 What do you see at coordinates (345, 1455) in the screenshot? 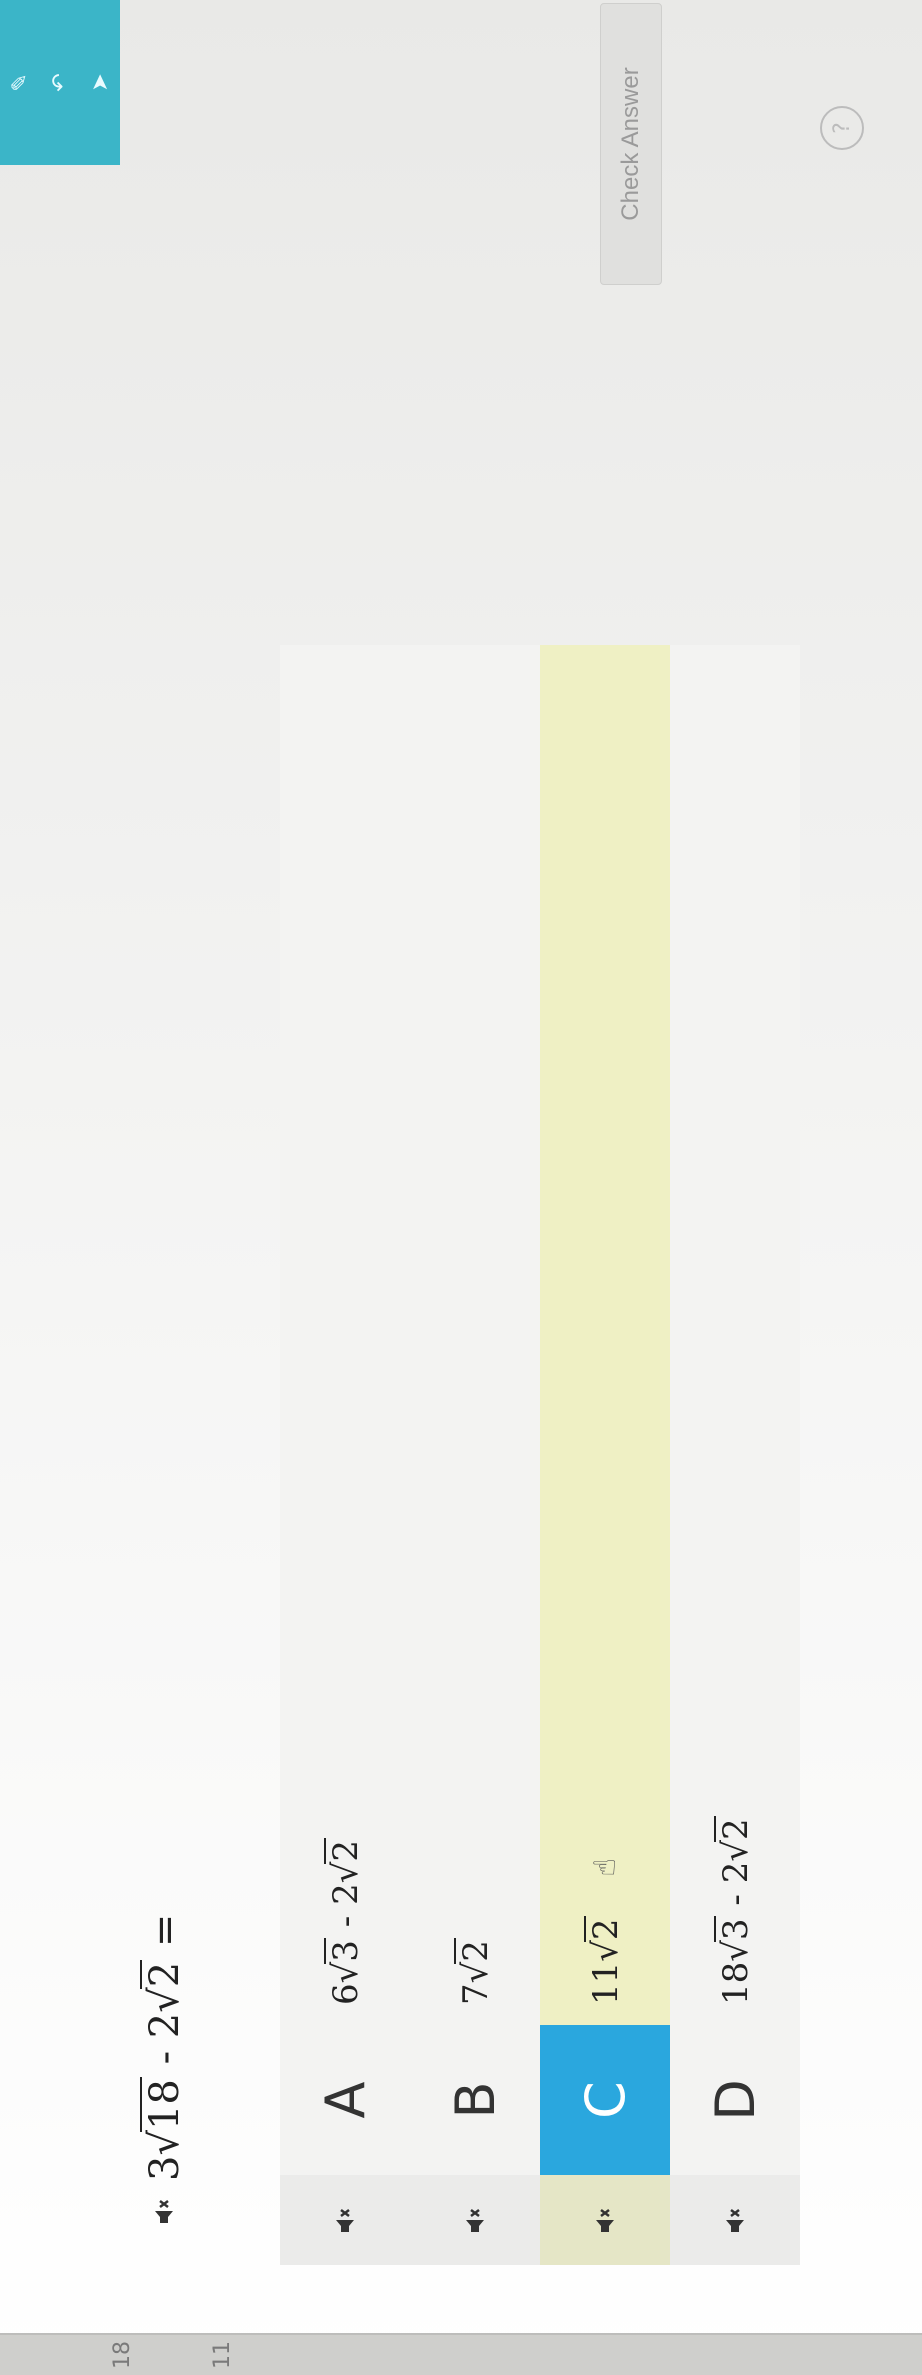
I see `choice-a: A 6√3 - 2√2` at bounding box center [345, 1455].